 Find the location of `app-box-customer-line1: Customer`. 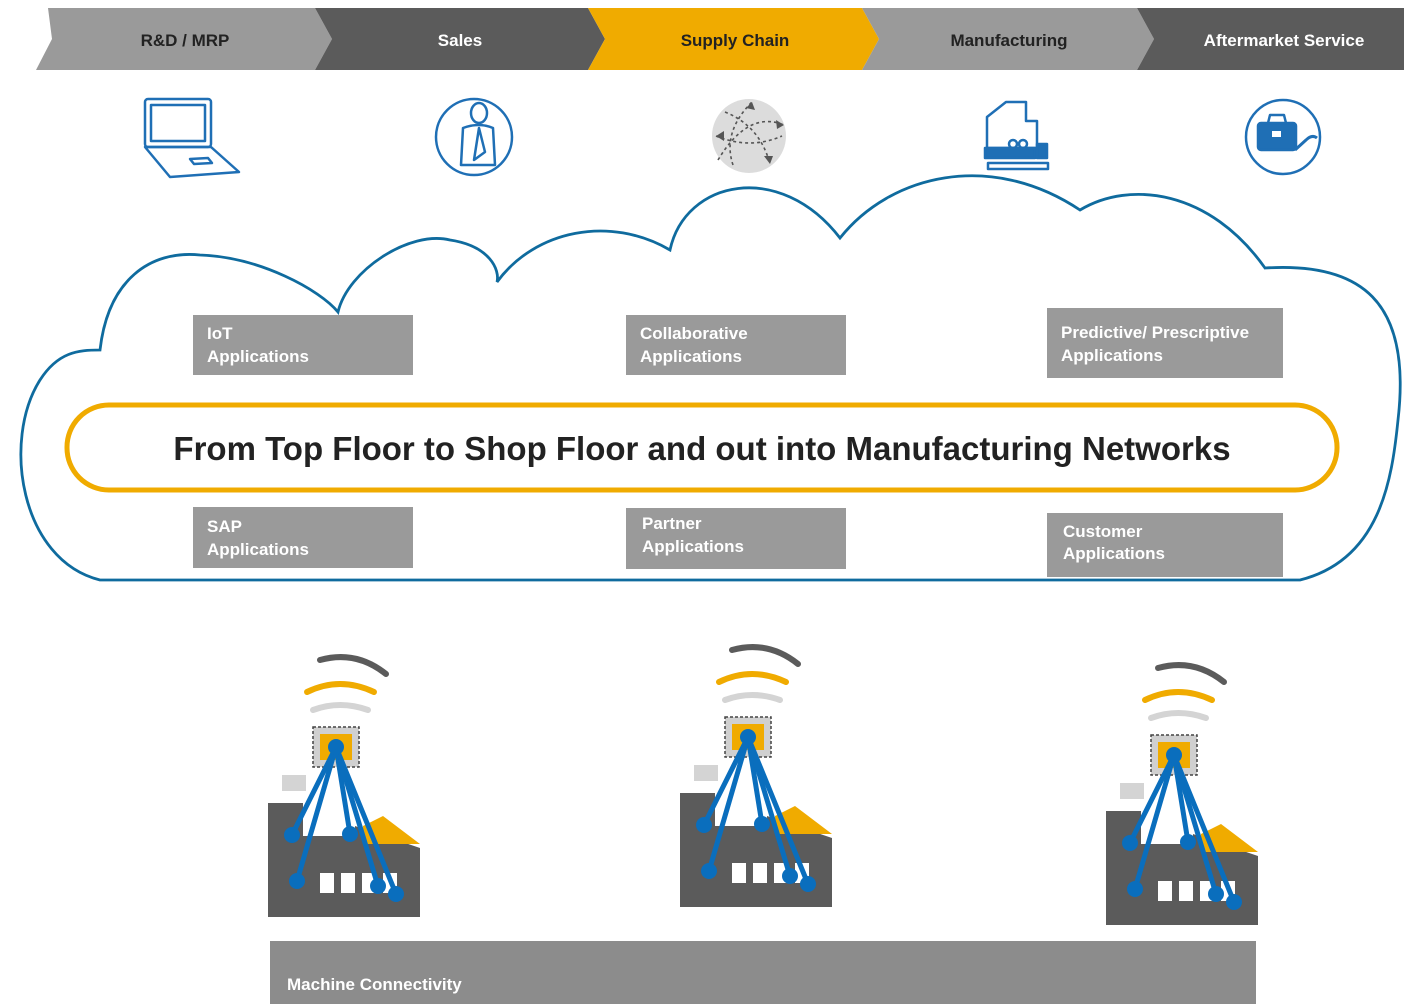

app-box-customer-line1: Customer is located at coordinates (1103, 531).